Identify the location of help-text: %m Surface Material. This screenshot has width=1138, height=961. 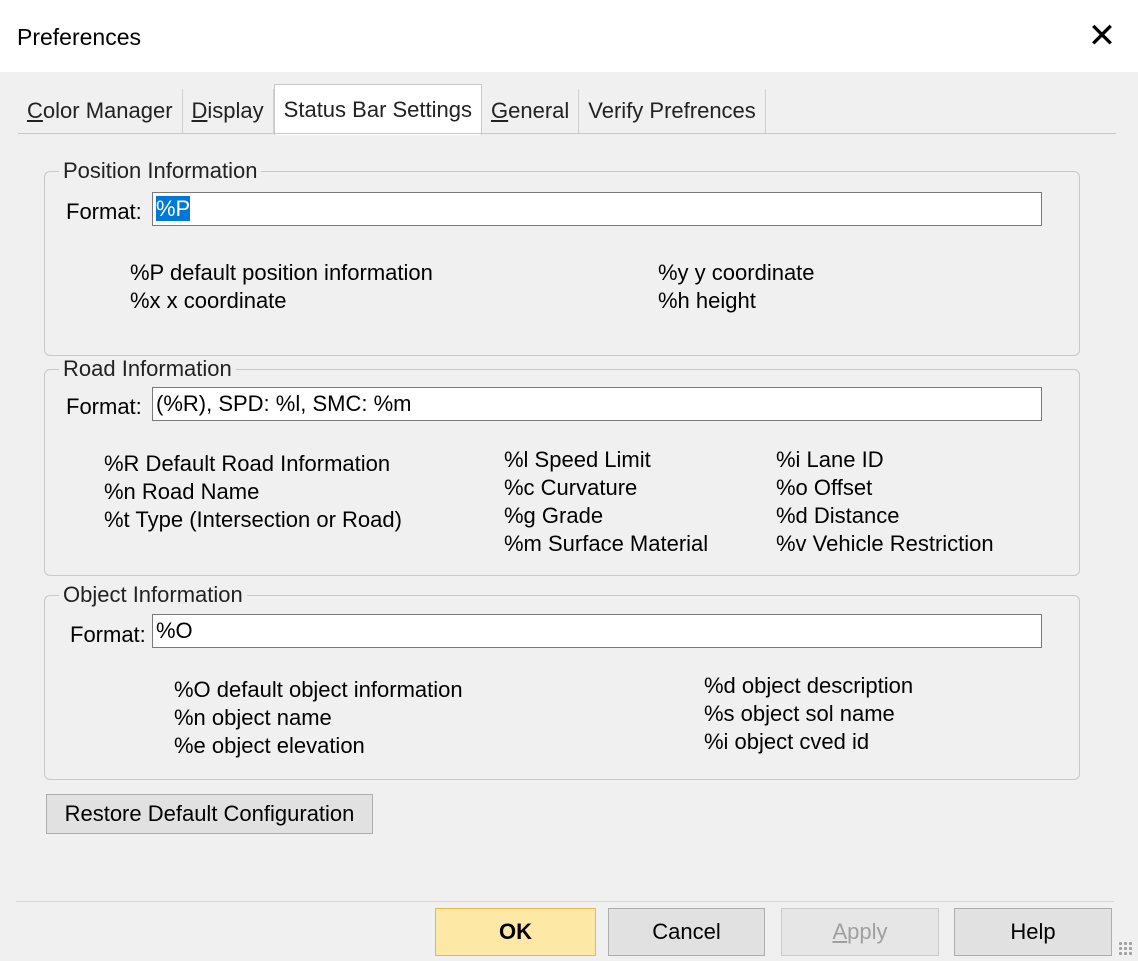
(606, 542).